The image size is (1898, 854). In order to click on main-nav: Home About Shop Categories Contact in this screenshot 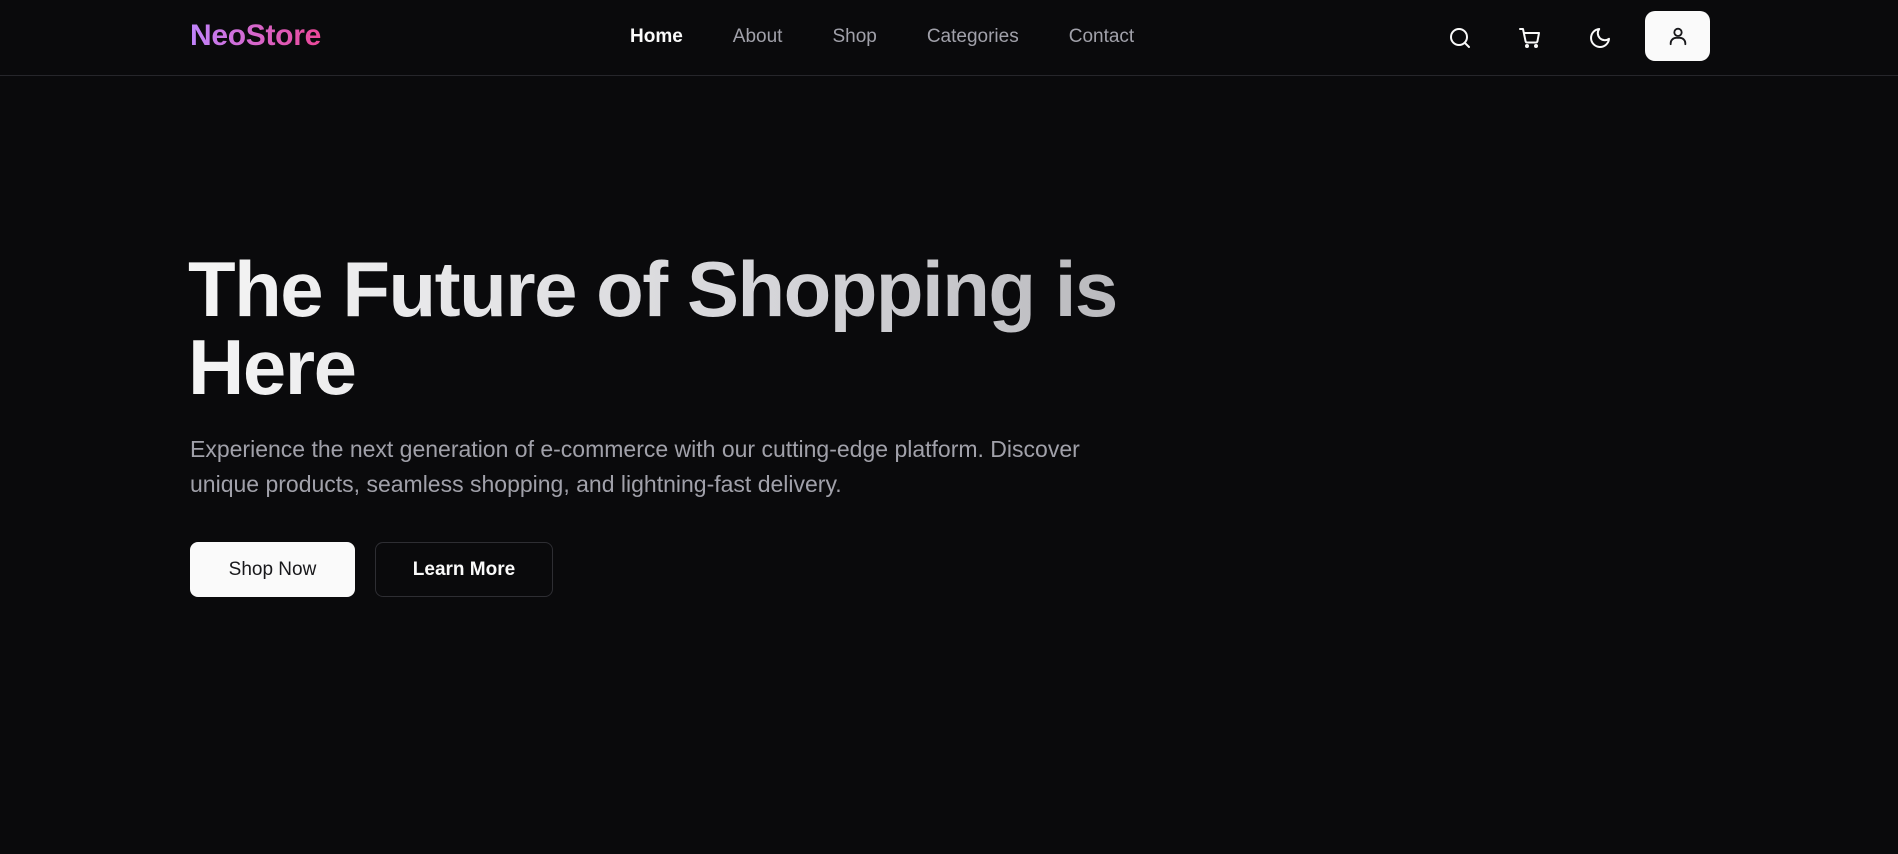, I will do `click(907, 37)`.